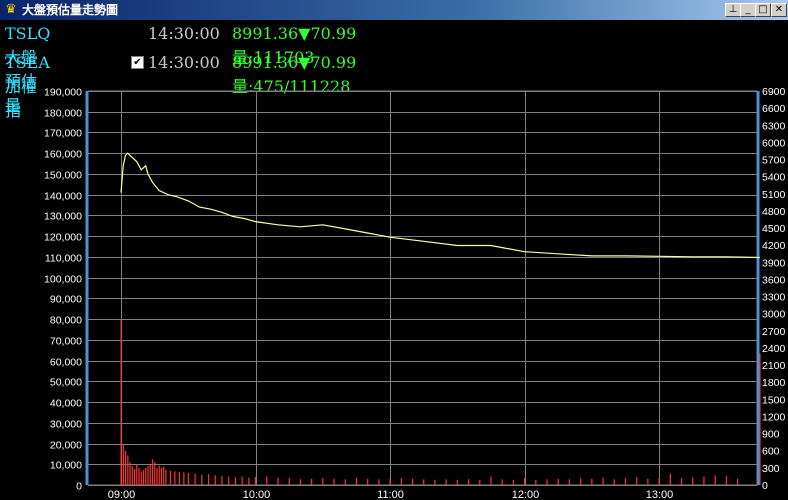 The width and height of the screenshot is (788, 500). Describe the element at coordinates (771, 469) in the screenshot. I see `y-right-tick-label: 300` at that location.